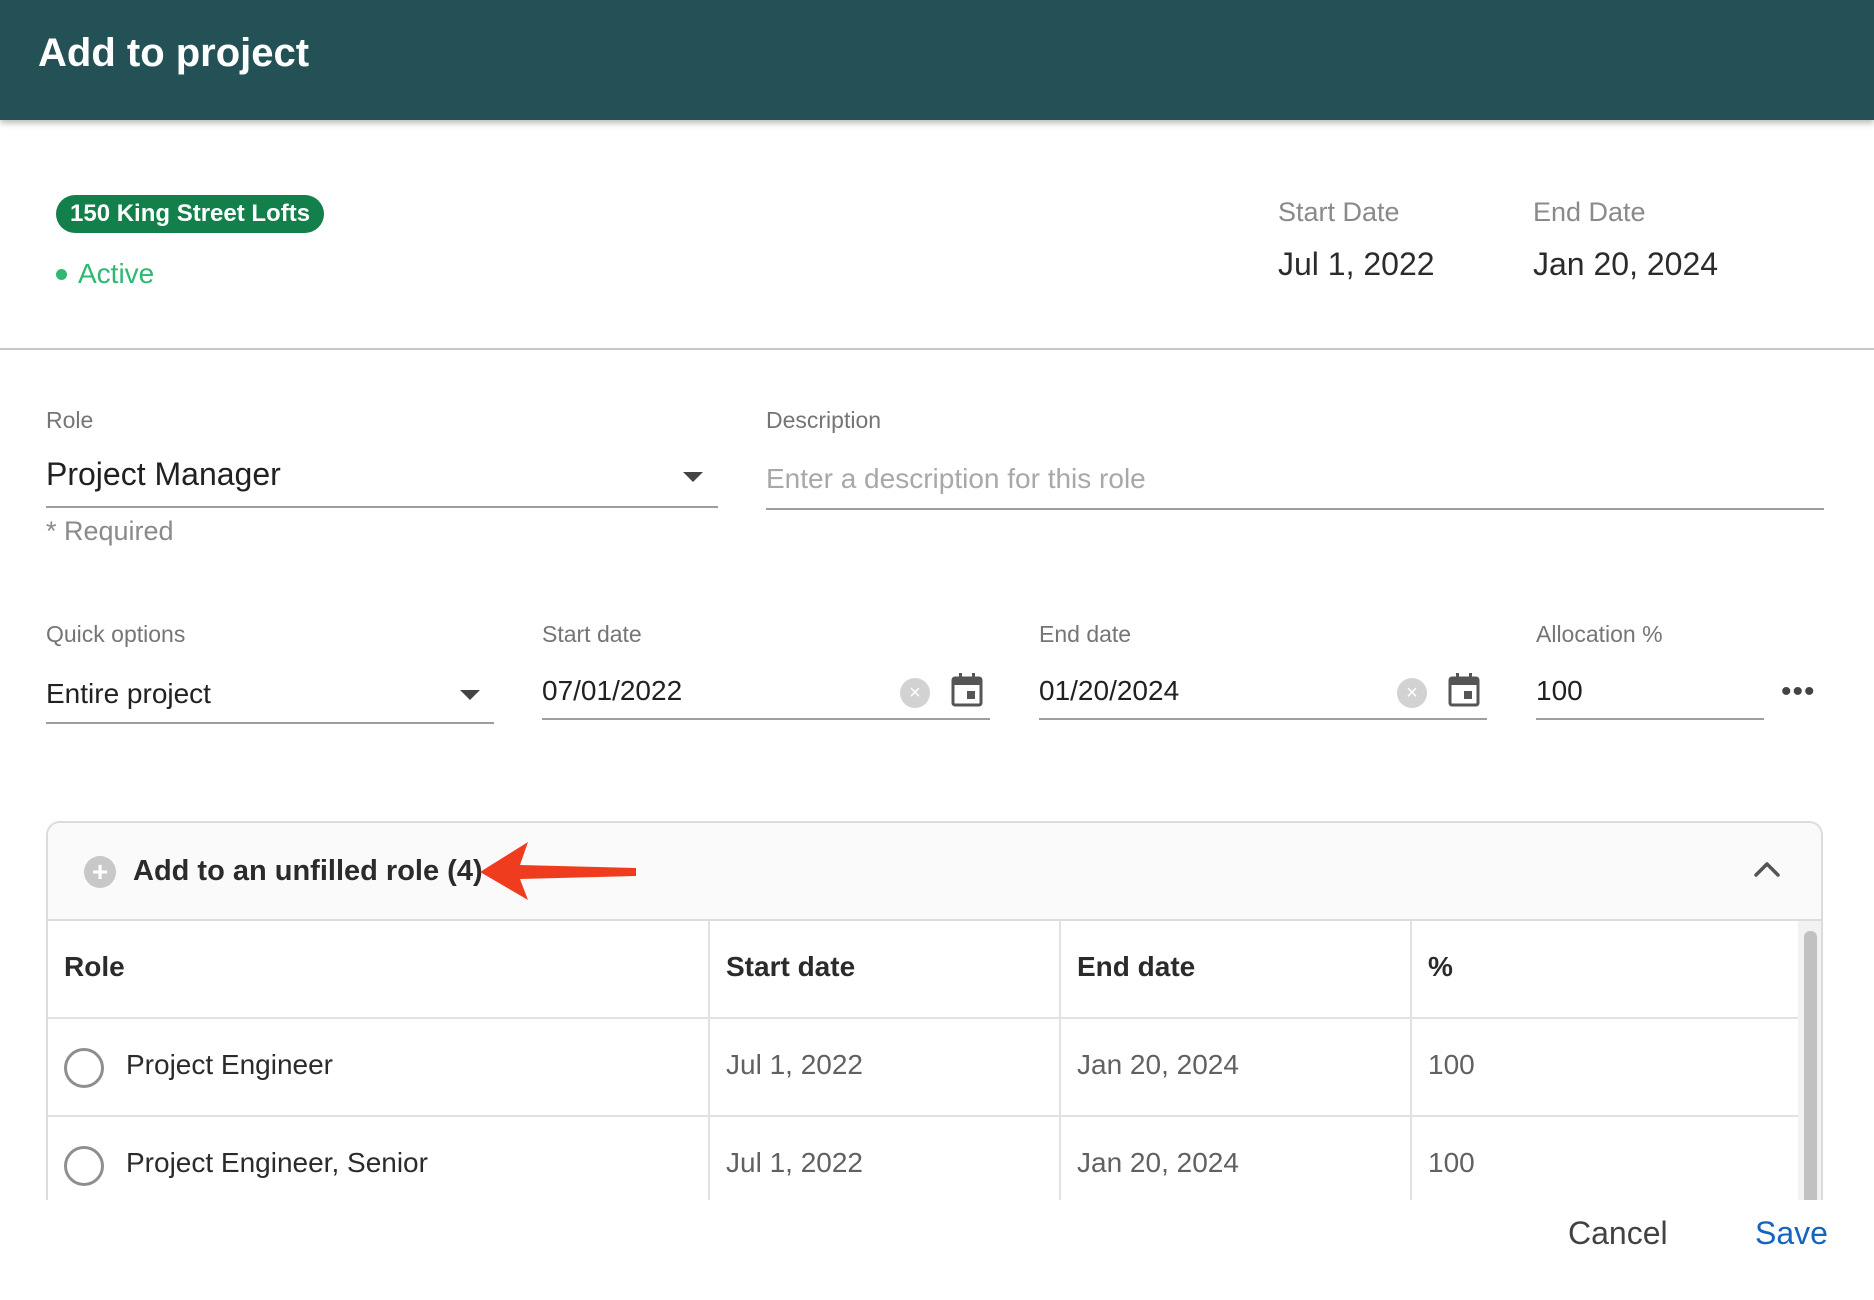  What do you see at coordinates (1618, 1233) in the screenshot?
I see `cancel-button: Cancel` at bounding box center [1618, 1233].